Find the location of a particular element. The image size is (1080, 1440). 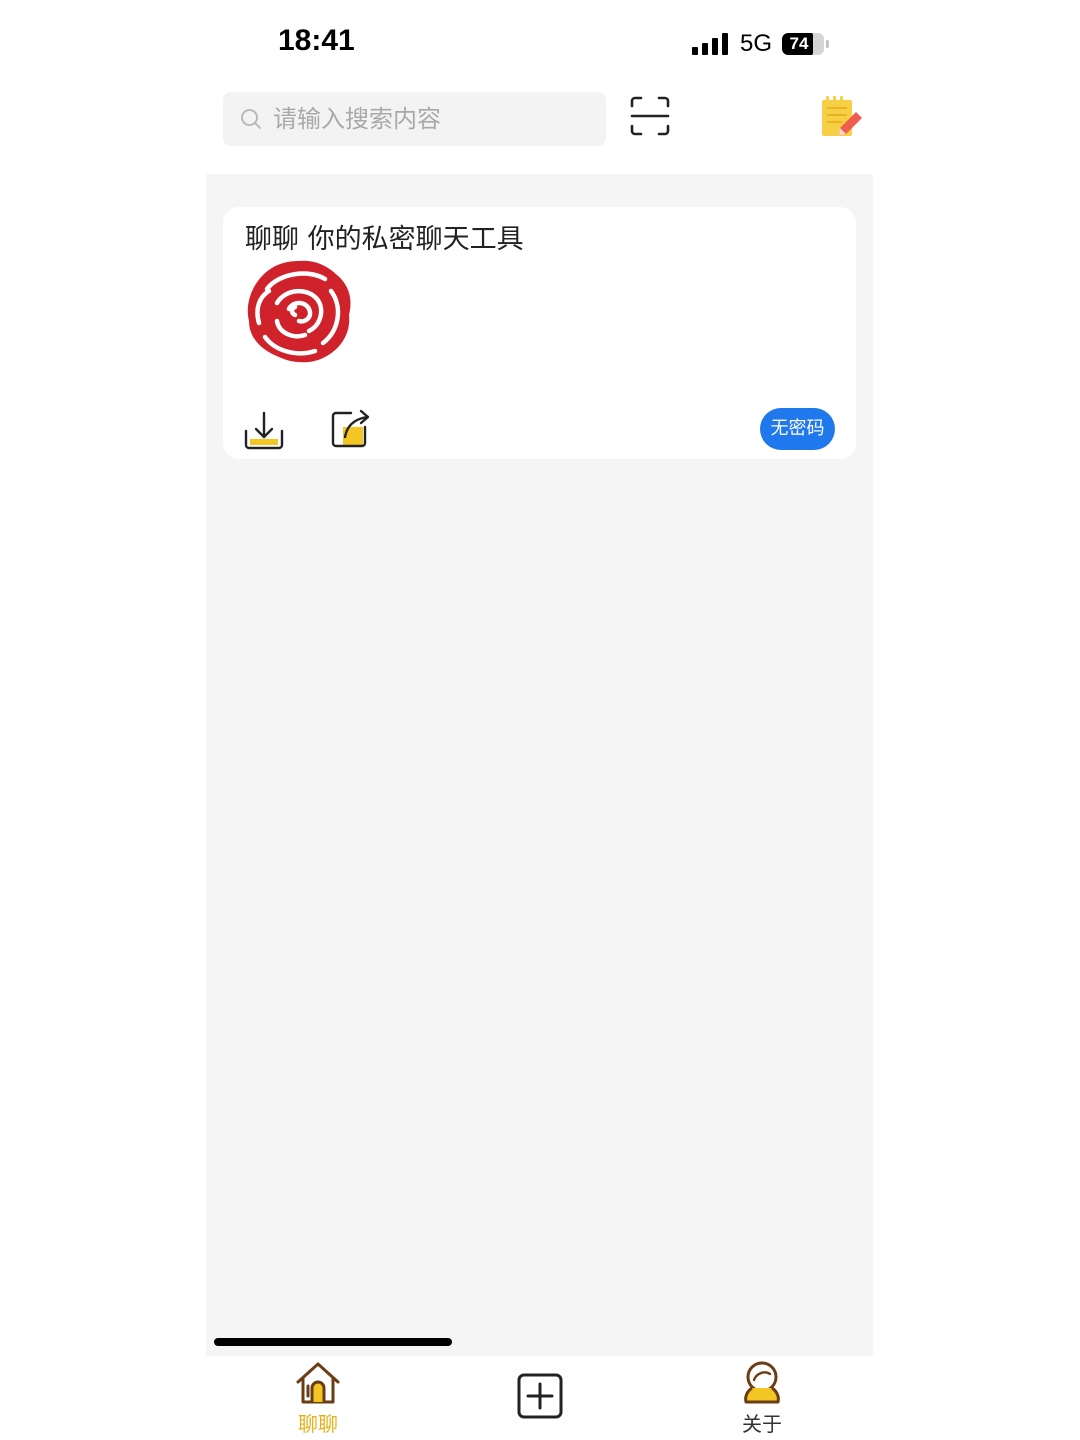

download-icon is located at coordinates (264, 430).